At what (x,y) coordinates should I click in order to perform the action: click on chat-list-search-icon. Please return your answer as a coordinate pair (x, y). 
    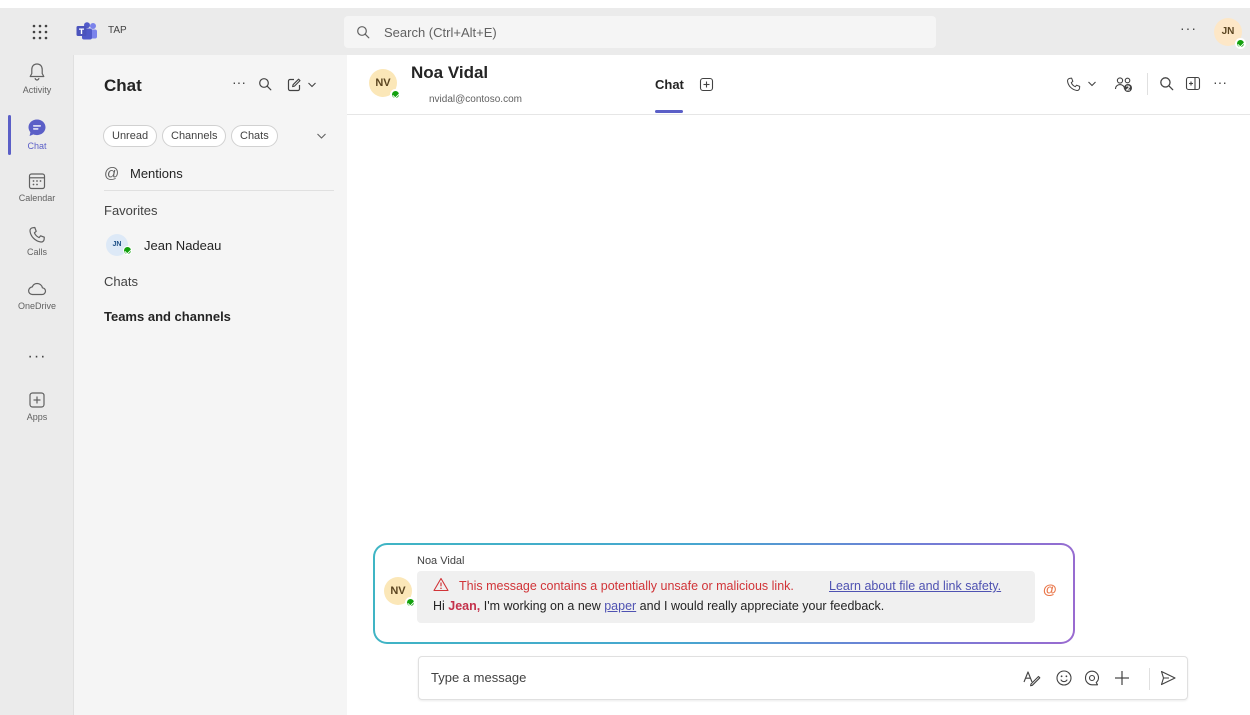
    Looking at the image, I should click on (265, 84).